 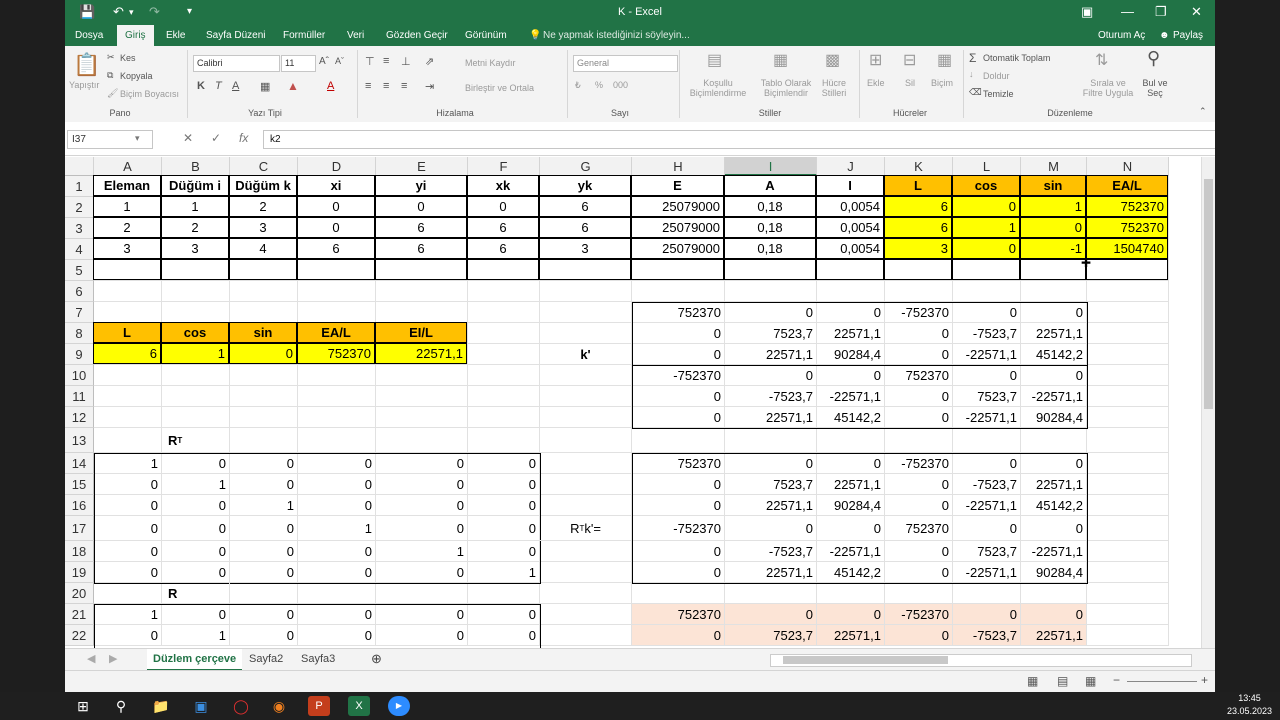 I want to click on vertical-scroll-thumb, so click(x=1208, y=294).